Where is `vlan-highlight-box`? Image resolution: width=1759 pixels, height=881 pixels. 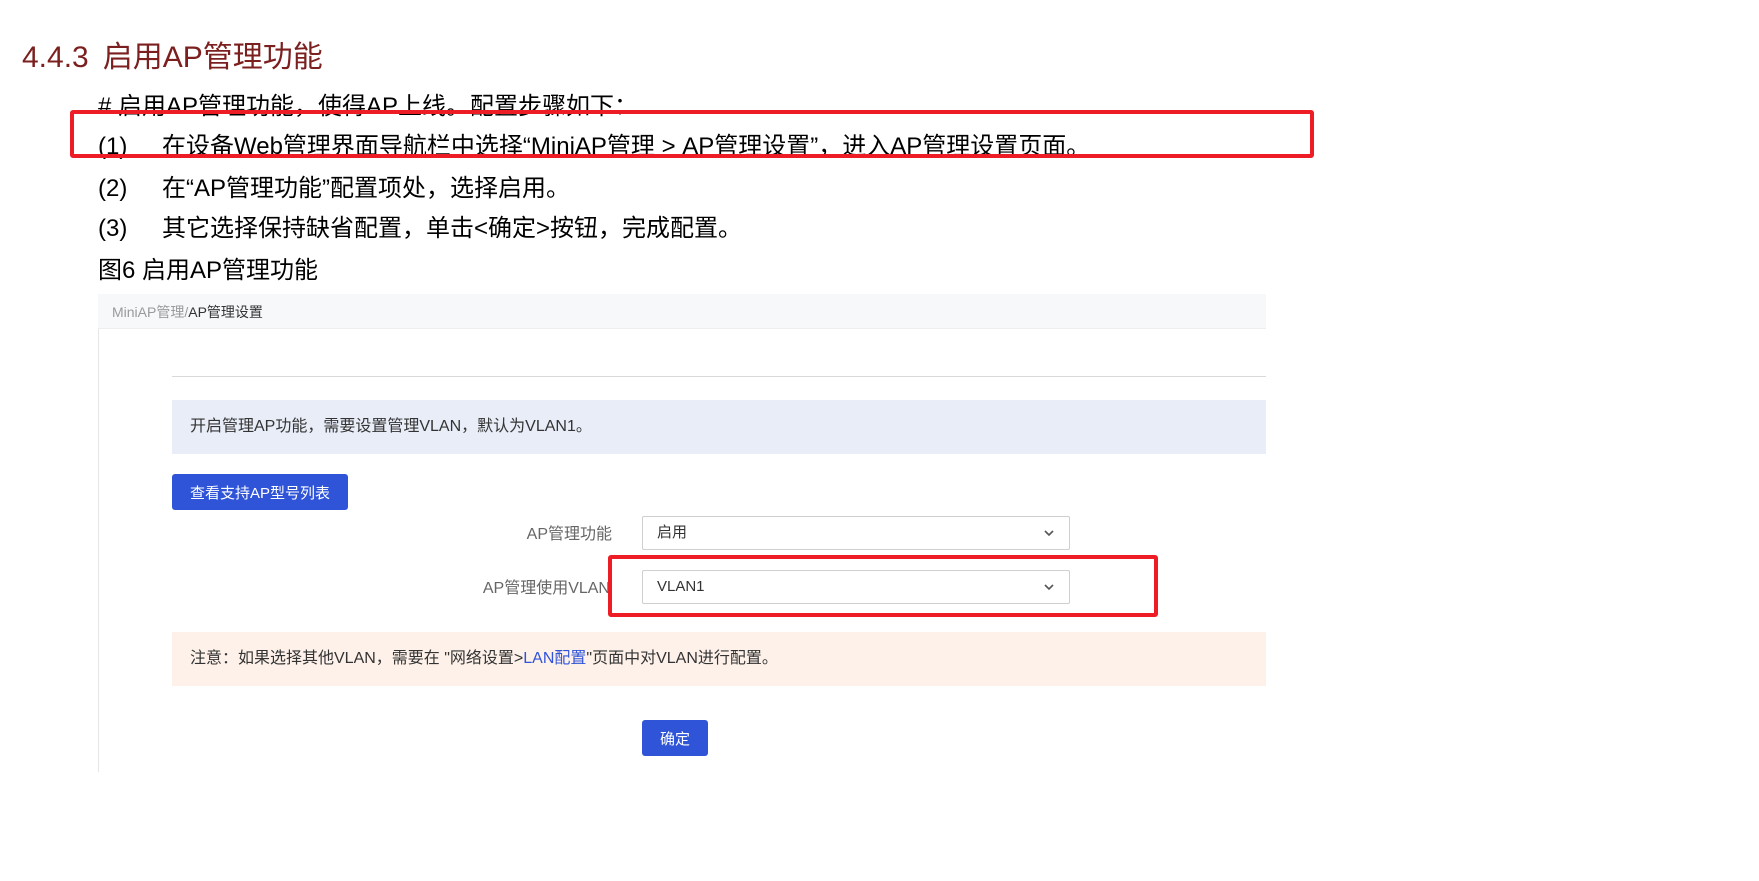 vlan-highlight-box is located at coordinates (883, 586).